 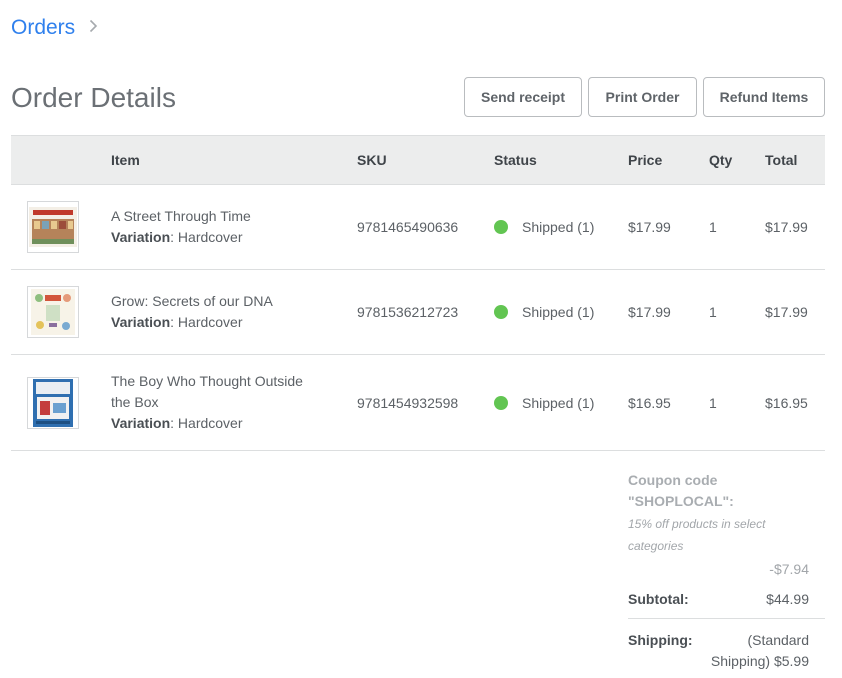 What do you see at coordinates (778, 640) in the screenshot?
I see `shipping-value-line1: (Standard` at bounding box center [778, 640].